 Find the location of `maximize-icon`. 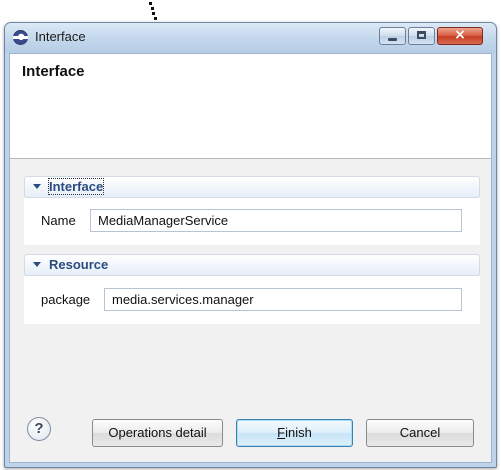

maximize-icon is located at coordinates (421, 35).